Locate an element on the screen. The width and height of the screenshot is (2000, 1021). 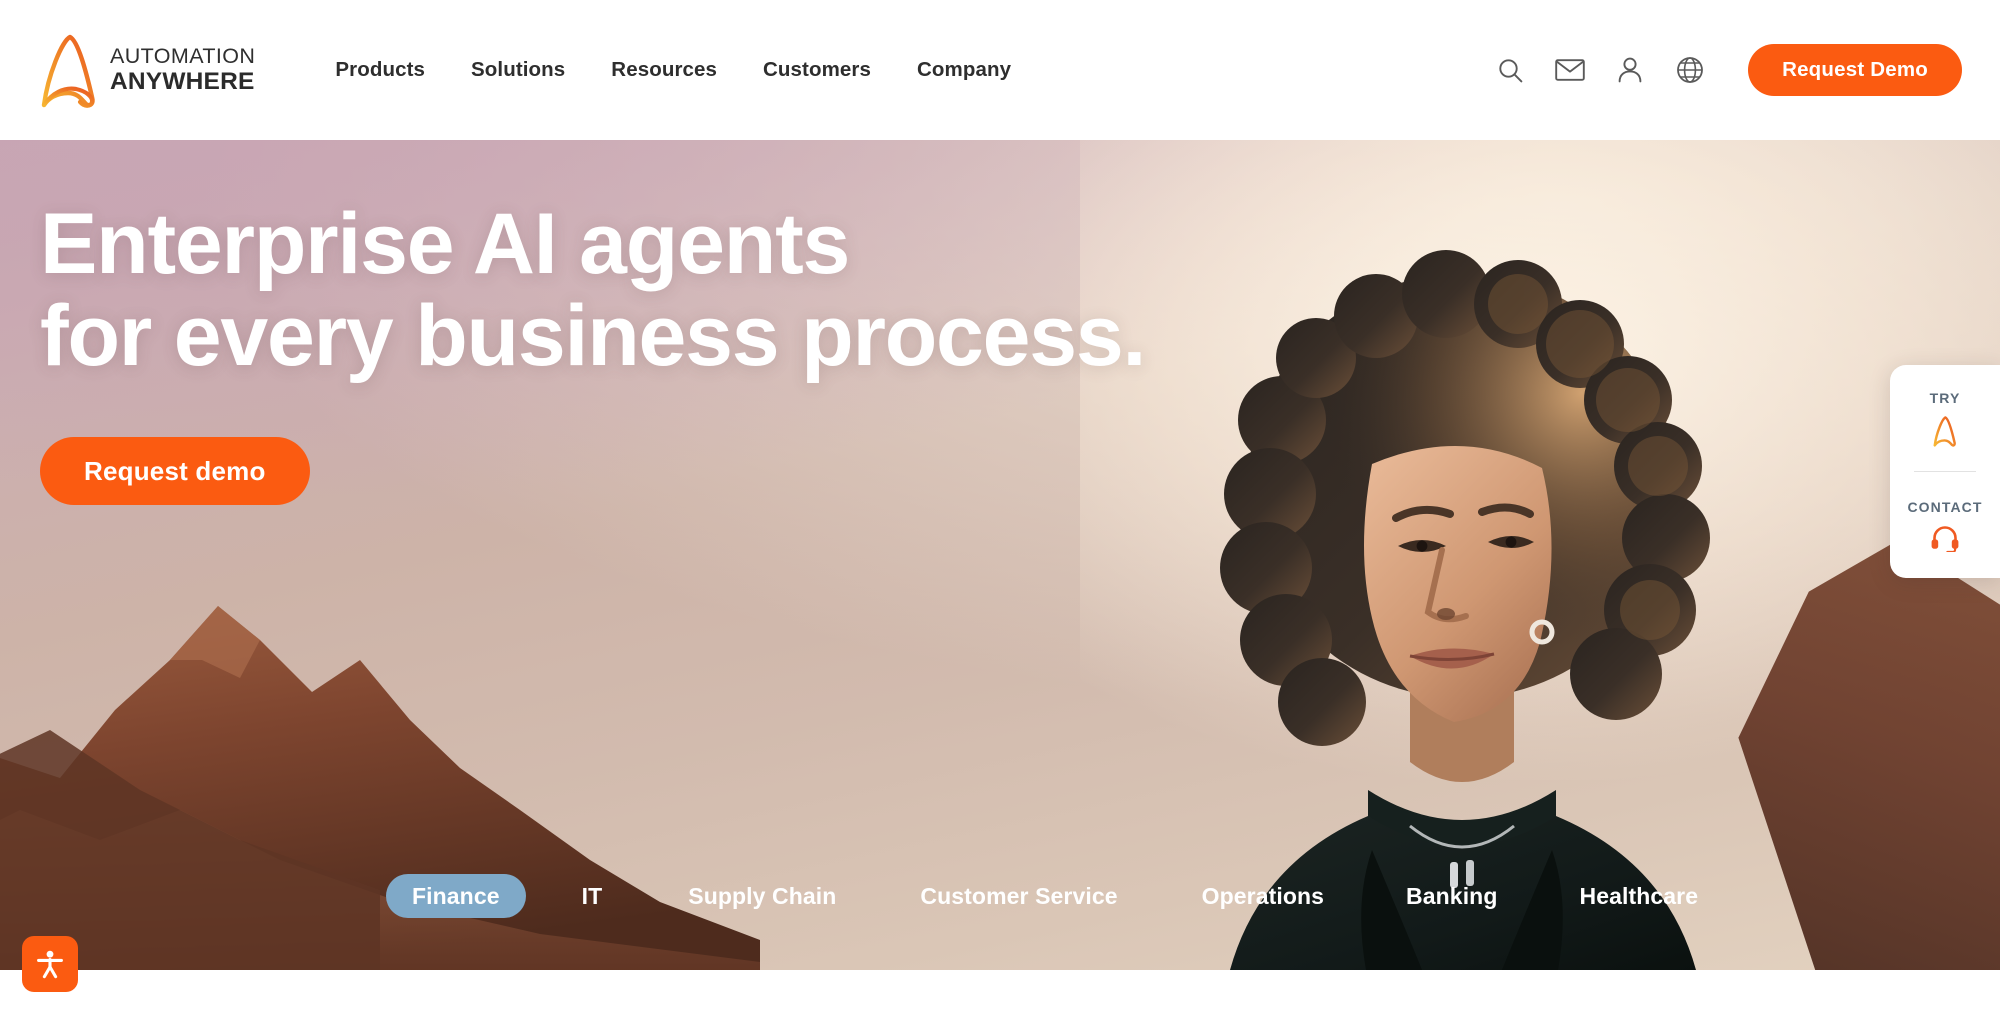
accessibility-person-icon is located at coordinates (50, 964).